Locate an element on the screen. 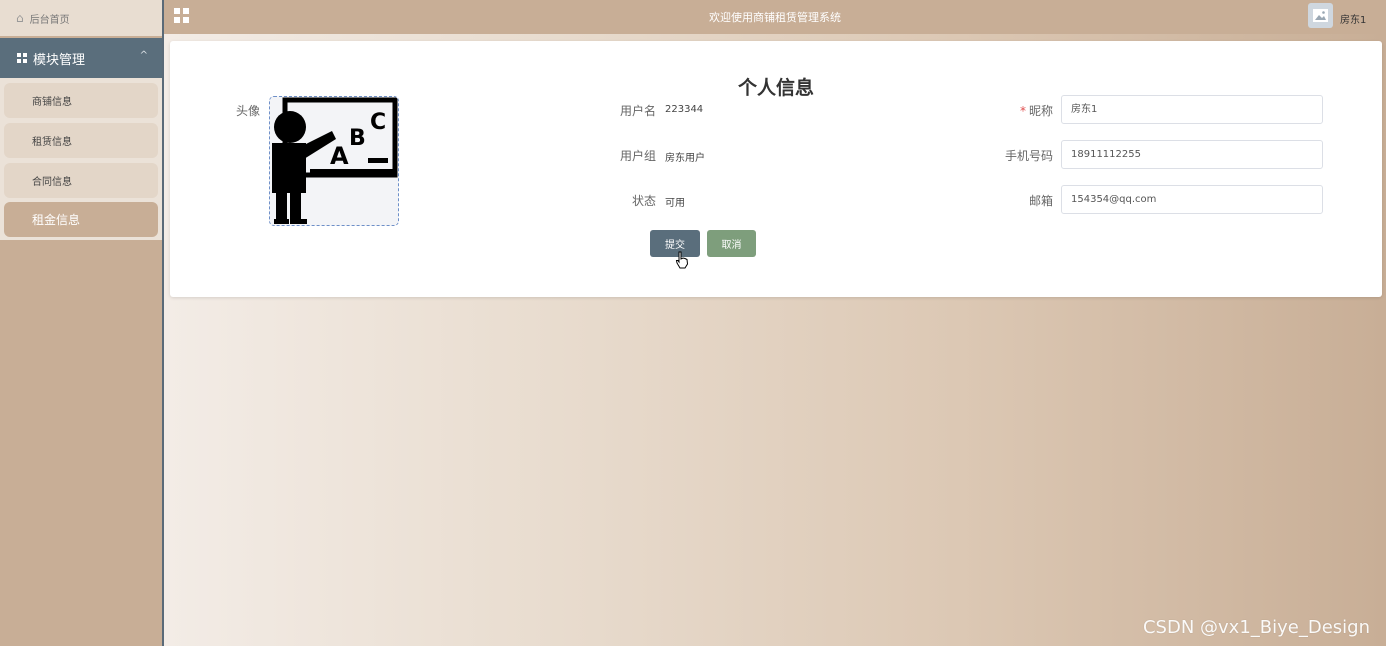 The width and height of the screenshot is (1386, 646). sidebar-item-label: 合同信息 is located at coordinates (52, 182).